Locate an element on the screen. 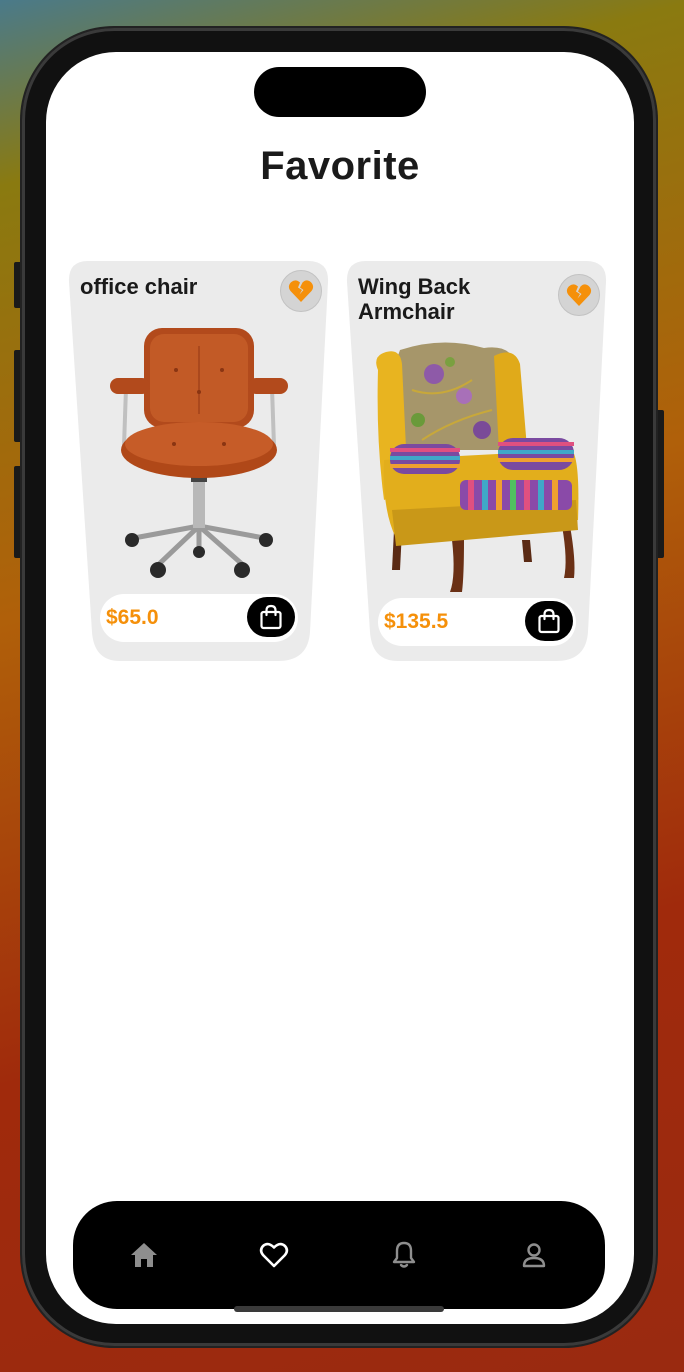 The image size is (684, 1372). tab-notifications is located at coordinates (404, 1255).